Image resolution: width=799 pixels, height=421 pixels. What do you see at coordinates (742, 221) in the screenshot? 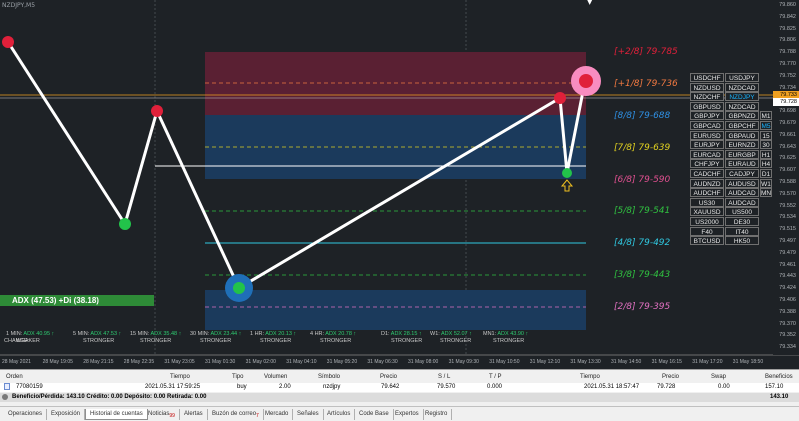
I see `symbol-button-de30: DE30` at bounding box center [742, 221].